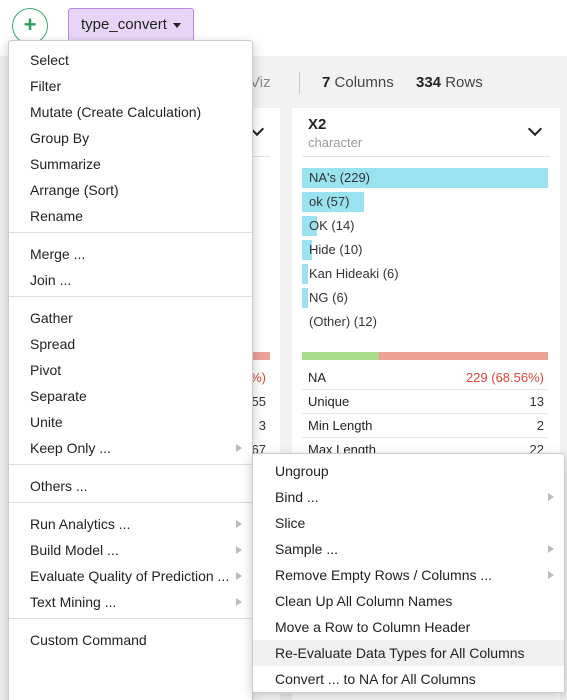  Describe the element at coordinates (335, 142) in the screenshot. I see `column-type: character` at that location.